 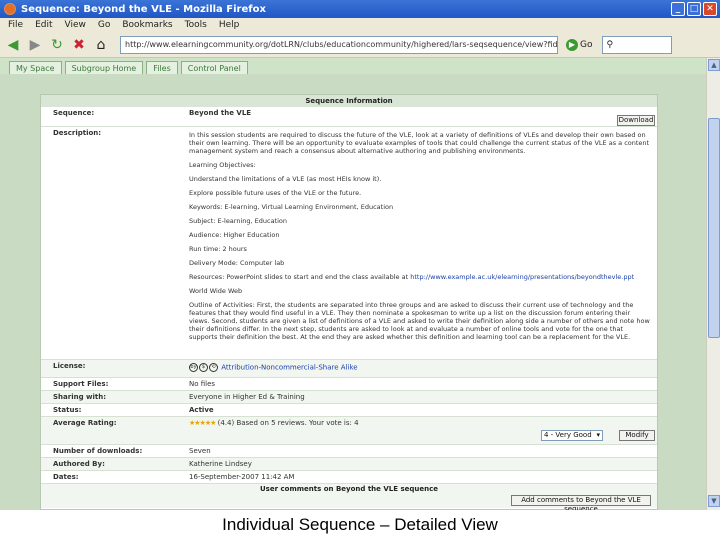 What do you see at coordinates (162, 67) in the screenshot?
I see `tab-files: Files` at bounding box center [162, 67].